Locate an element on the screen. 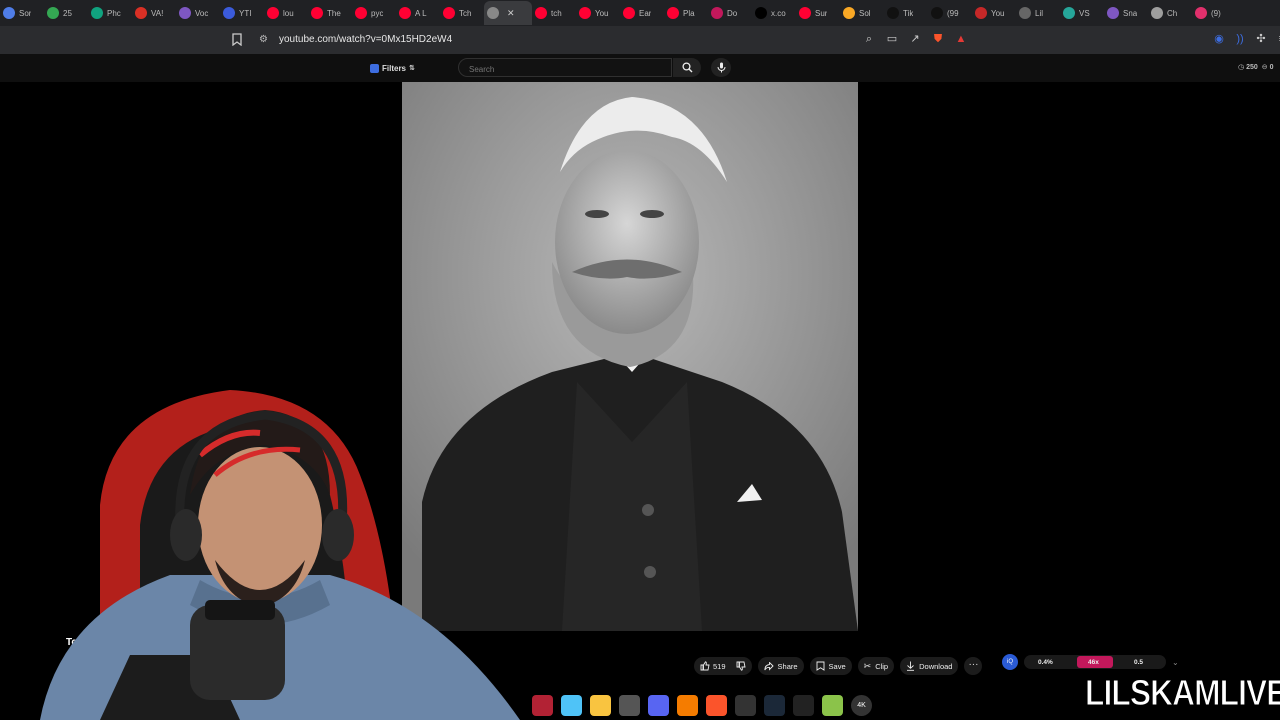  tab-title: tch is located at coordinates (556, 13).